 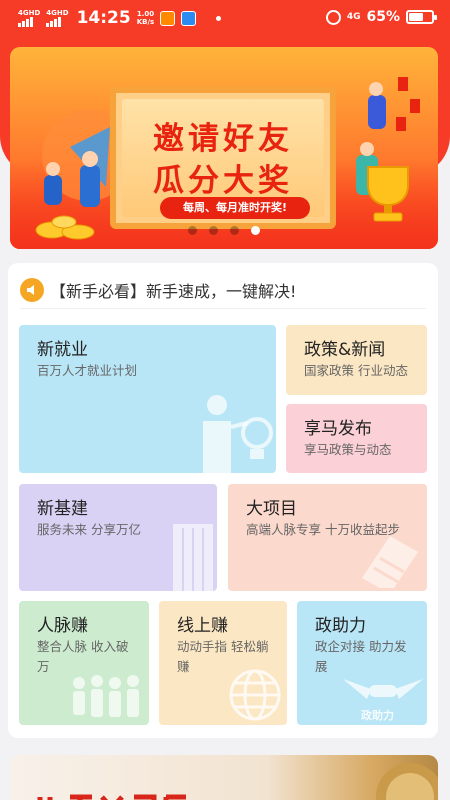 What do you see at coordinates (345, 350) in the screenshot?
I see `tile-title: 政策&新闻` at bounding box center [345, 350].